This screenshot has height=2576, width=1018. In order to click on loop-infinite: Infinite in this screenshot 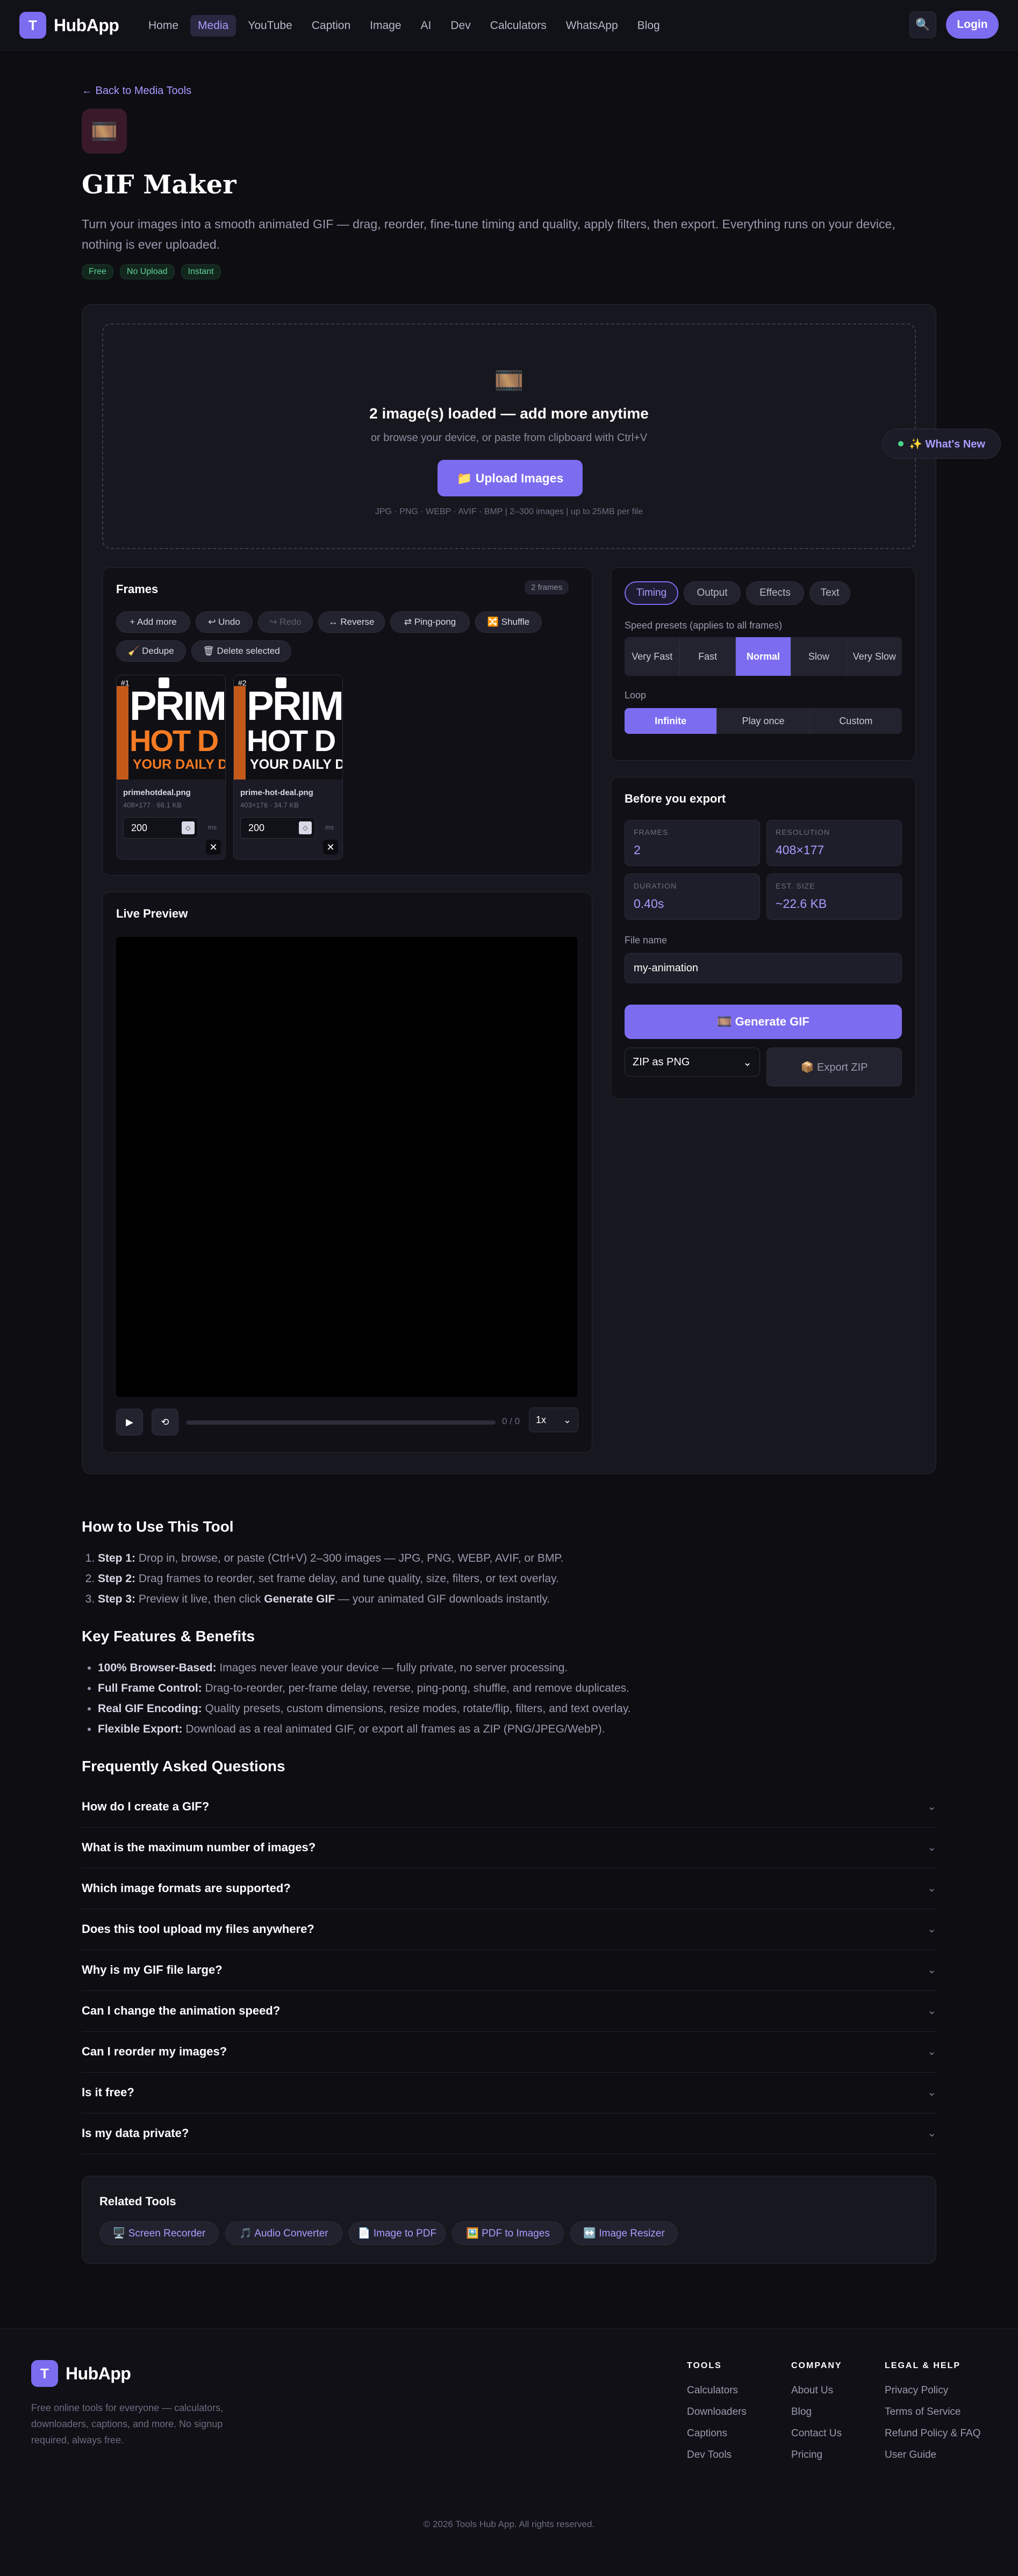, I will do `click(671, 721)`.